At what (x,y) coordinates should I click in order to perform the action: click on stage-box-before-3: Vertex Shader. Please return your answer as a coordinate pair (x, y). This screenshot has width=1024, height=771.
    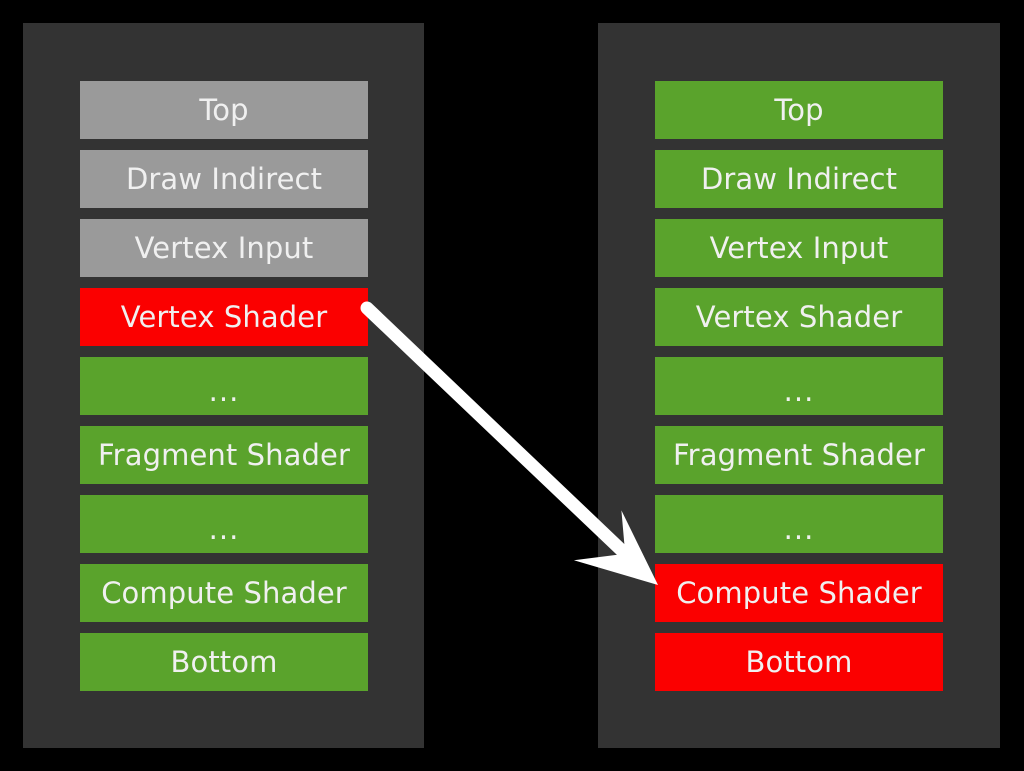
    Looking at the image, I should click on (224, 317).